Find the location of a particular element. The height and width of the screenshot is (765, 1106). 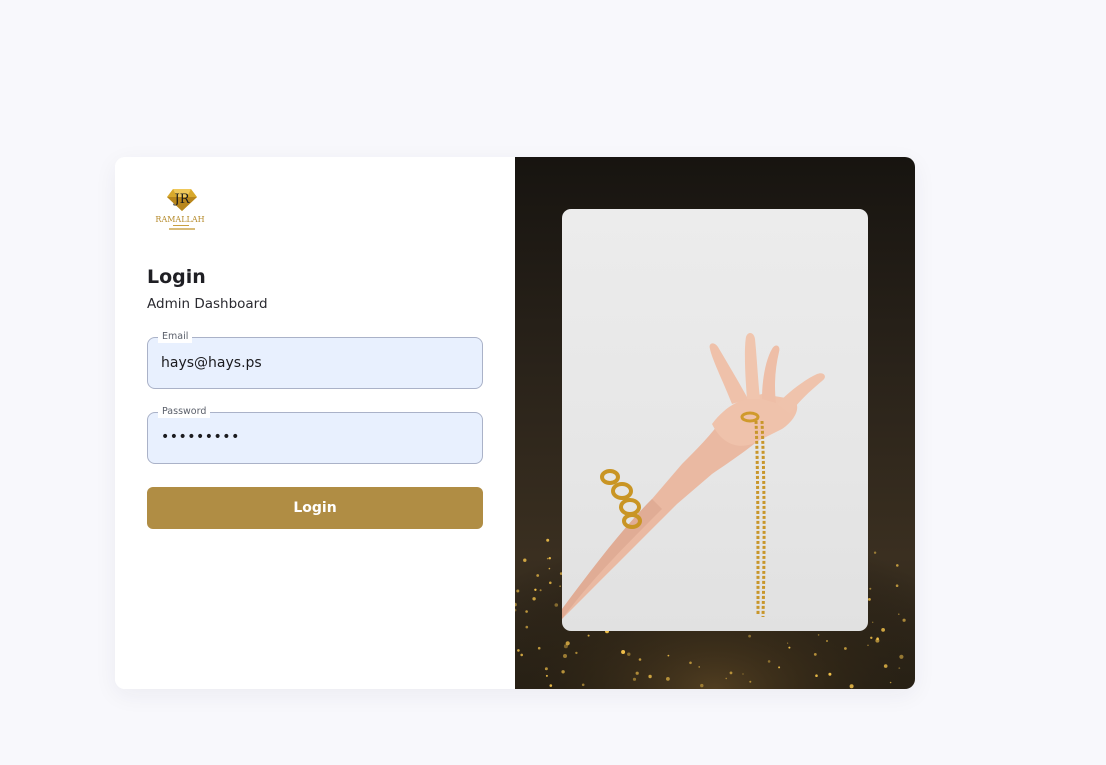

page-subtitle: Admin Dashboard is located at coordinates (207, 304).